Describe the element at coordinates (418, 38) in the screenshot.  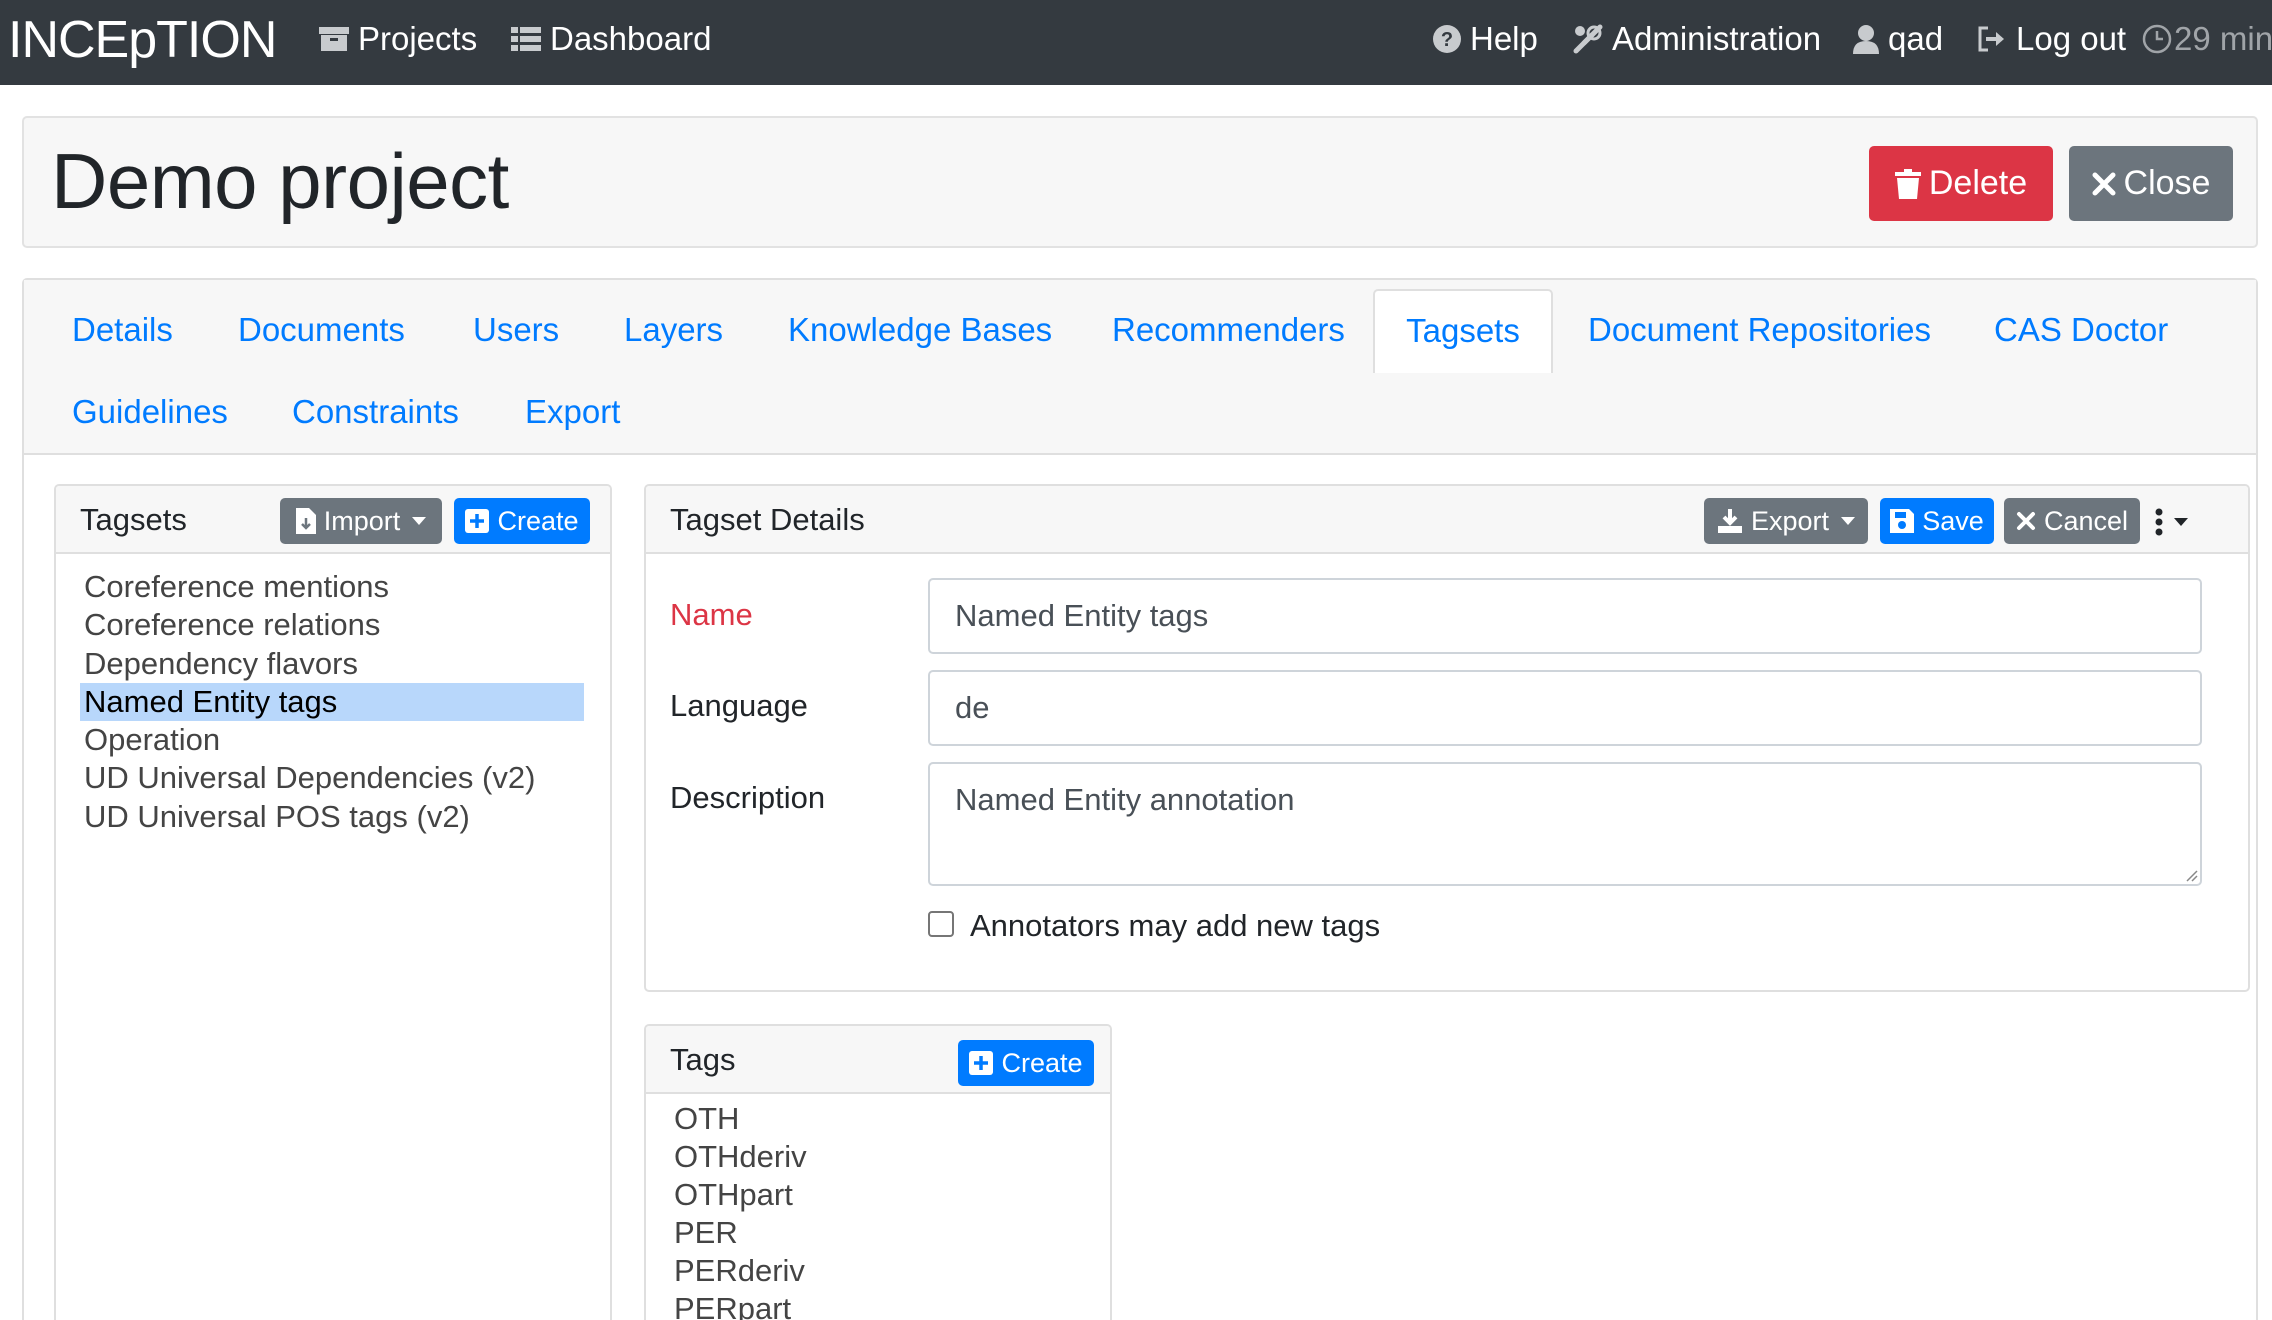
I see `nav-projects-label: Projects` at that location.